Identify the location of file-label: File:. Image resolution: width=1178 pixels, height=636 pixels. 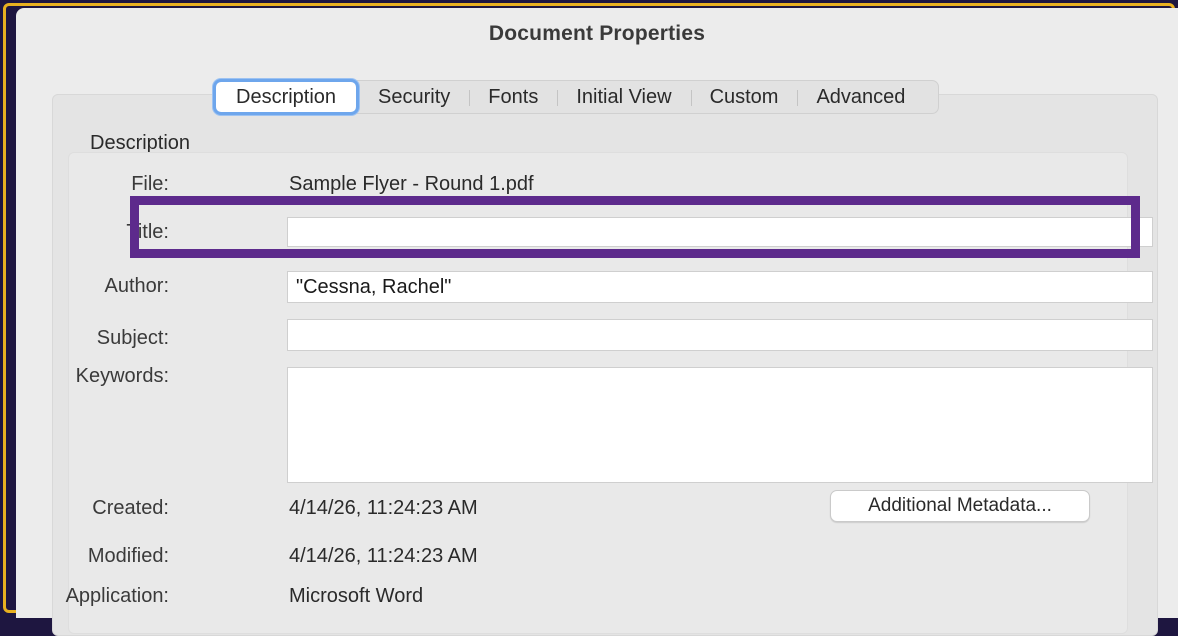
(150, 184).